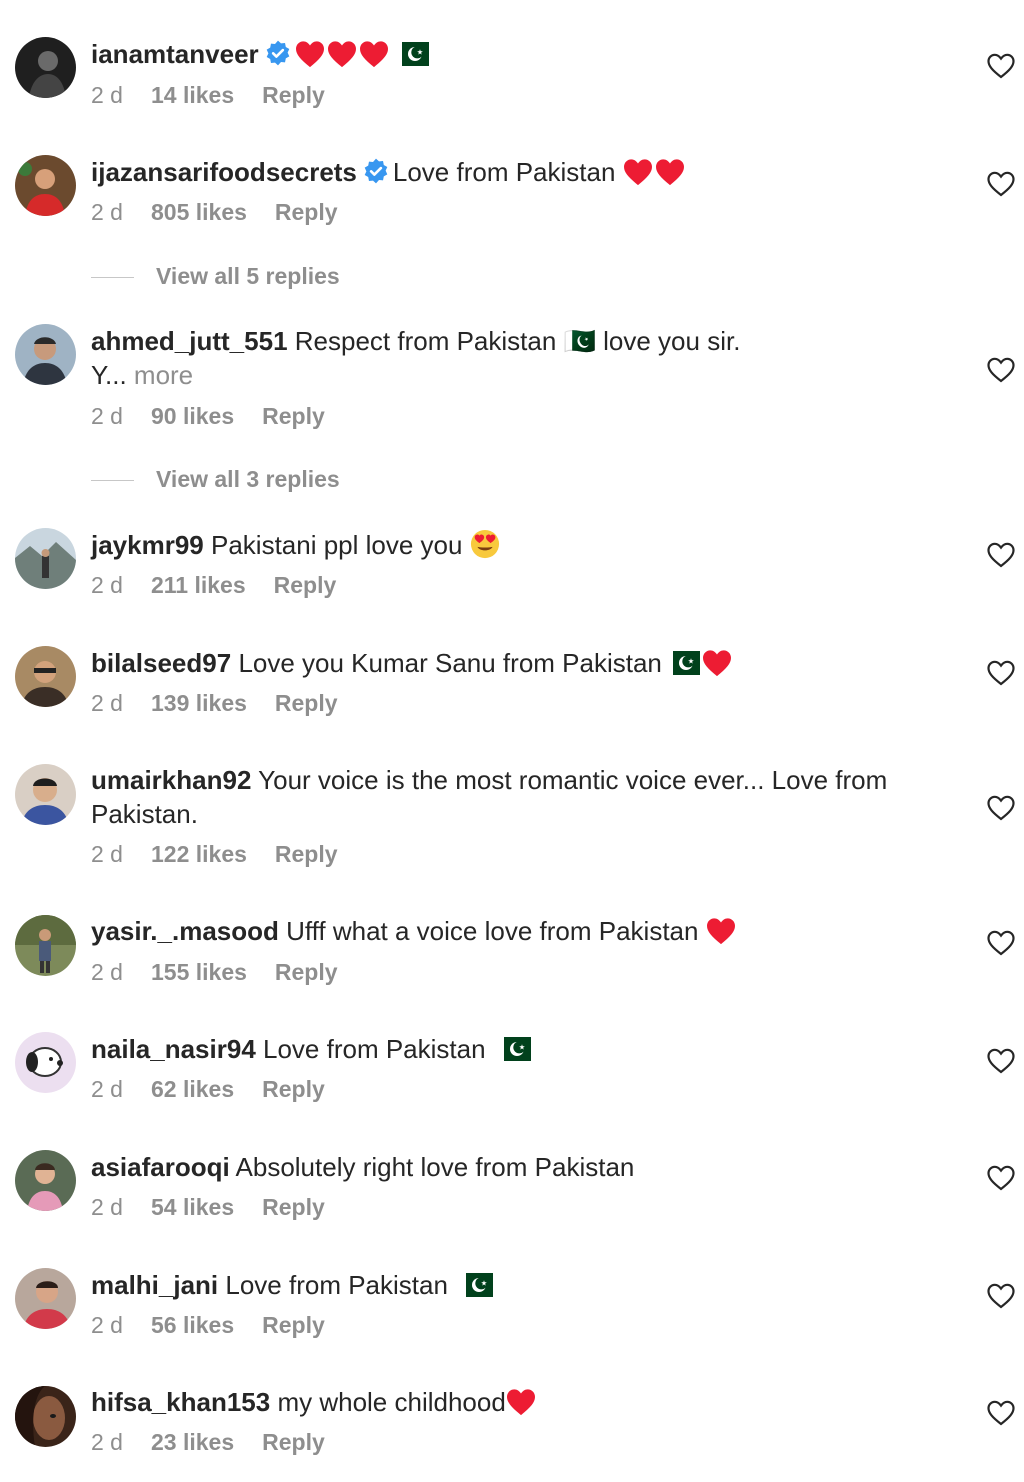 The image size is (1024, 1482). I want to click on comment-text: Absolutely right love from Pakistan, so click(435, 1167).